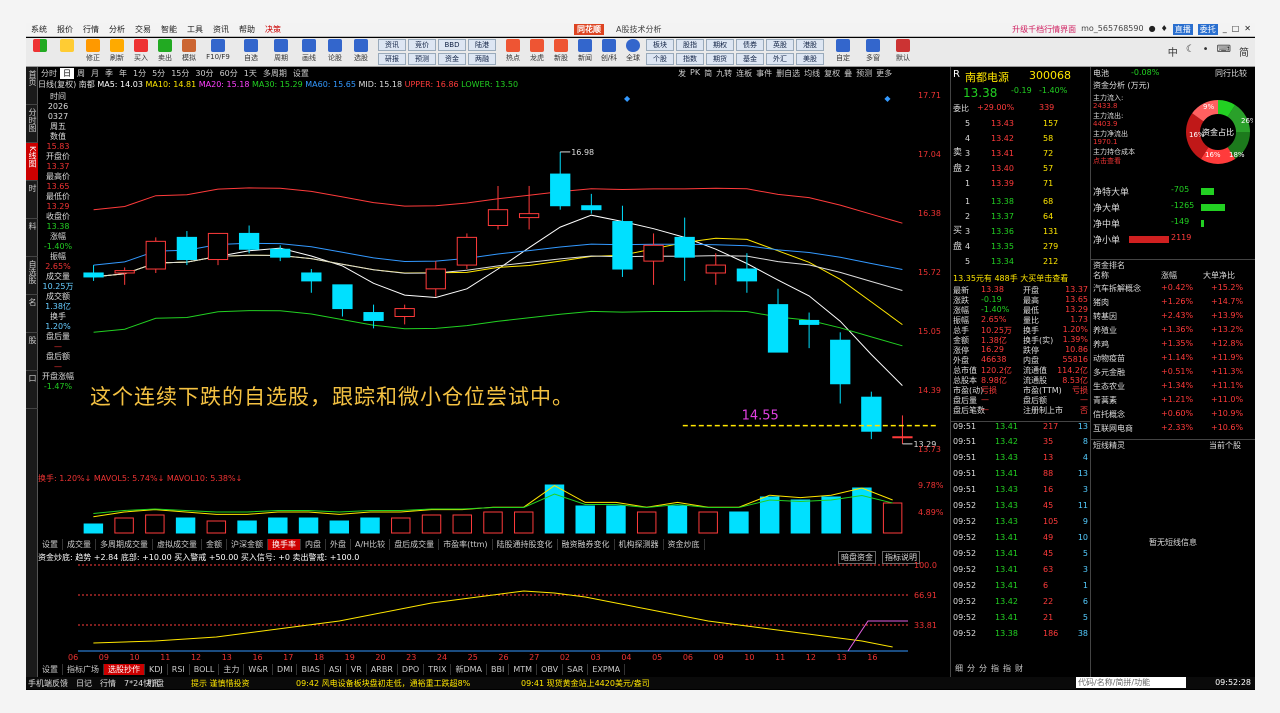 Image resolution: width=1280 pixels, height=713 pixels. What do you see at coordinates (139, 73) in the screenshot?
I see `period-tab: 1分` at bounding box center [139, 73].